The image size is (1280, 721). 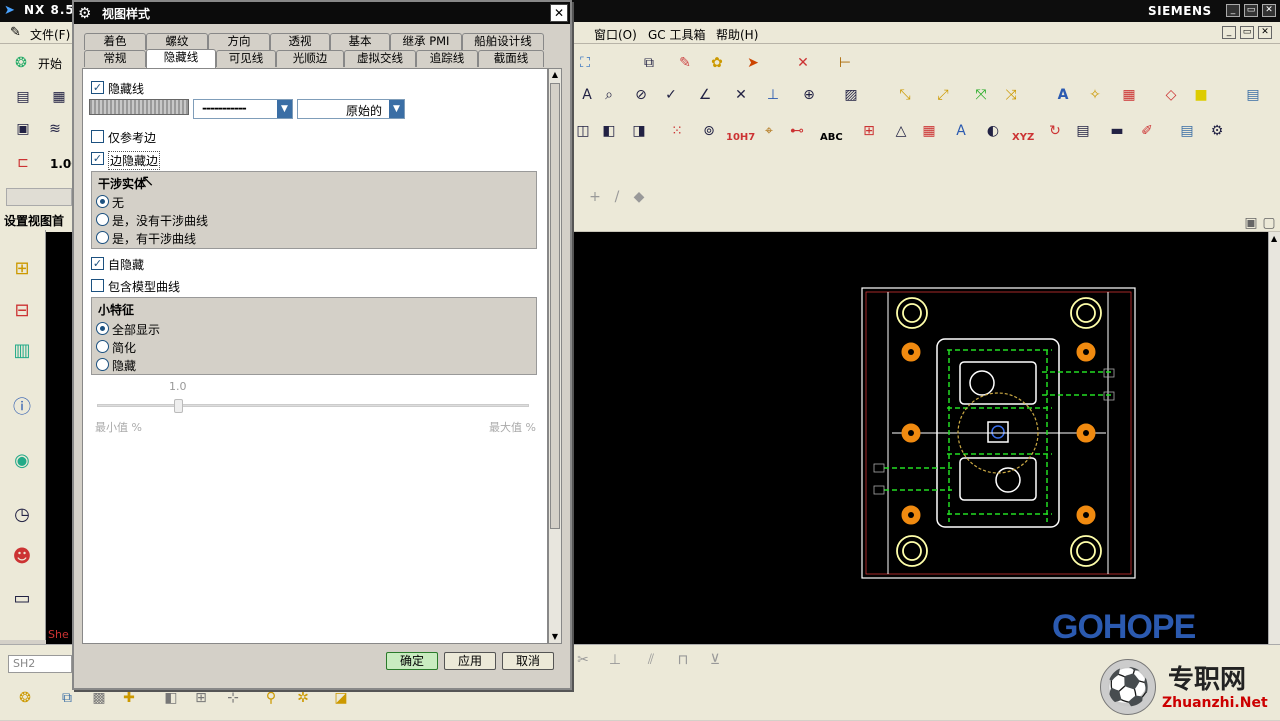 What do you see at coordinates (139, 107) in the screenshot?
I see `line-color-swatch` at bounding box center [139, 107].